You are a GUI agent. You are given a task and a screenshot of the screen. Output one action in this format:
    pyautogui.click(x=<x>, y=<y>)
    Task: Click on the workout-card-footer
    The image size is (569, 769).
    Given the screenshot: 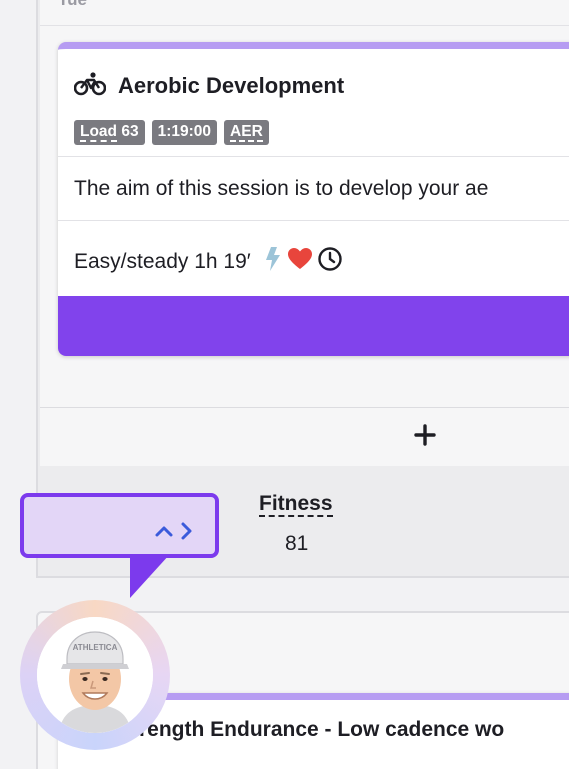 What is the action you would take?
    pyautogui.click(x=313, y=326)
    